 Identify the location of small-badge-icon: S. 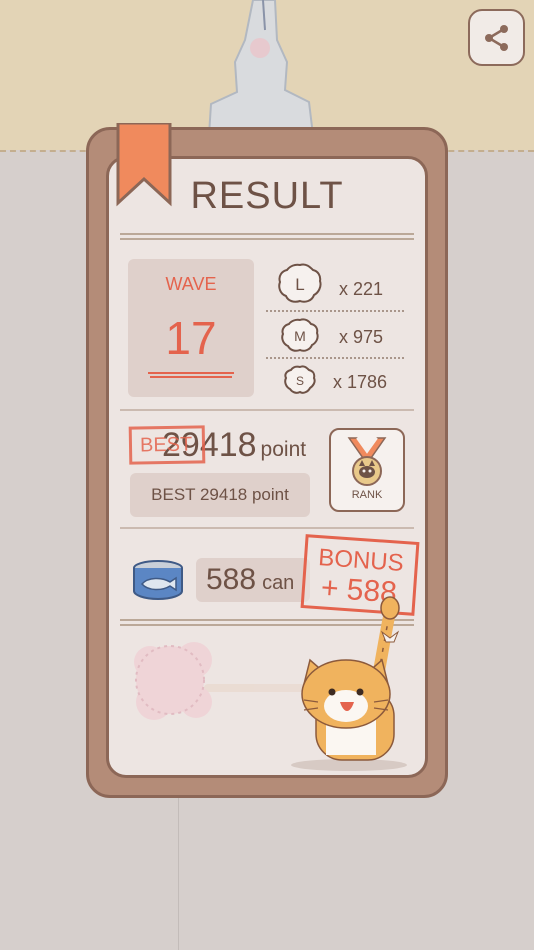
(300, 379).